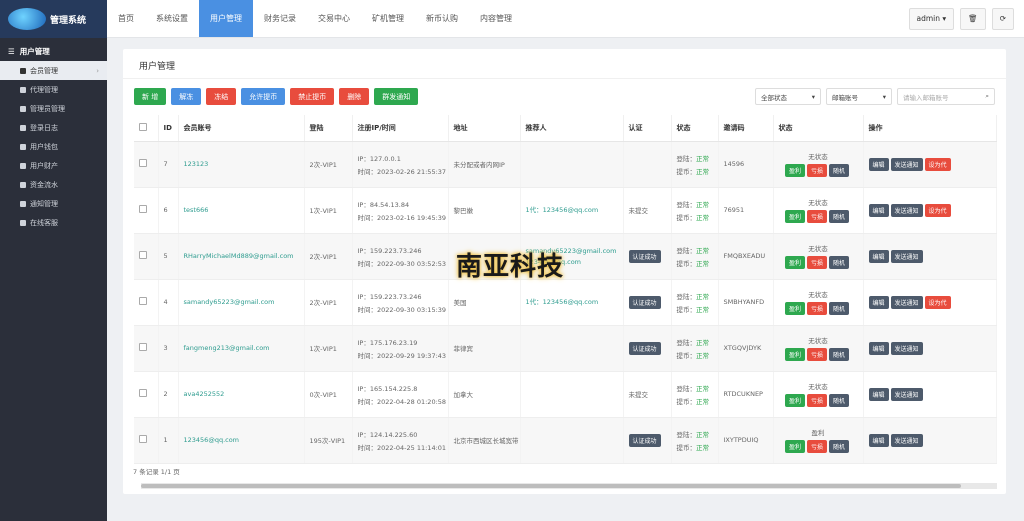 This screenshot has width=1024, height=521. Describe the element at coordinates (150, 96) in the screenshot. I see `toolbar-button: 新 增` at that location.